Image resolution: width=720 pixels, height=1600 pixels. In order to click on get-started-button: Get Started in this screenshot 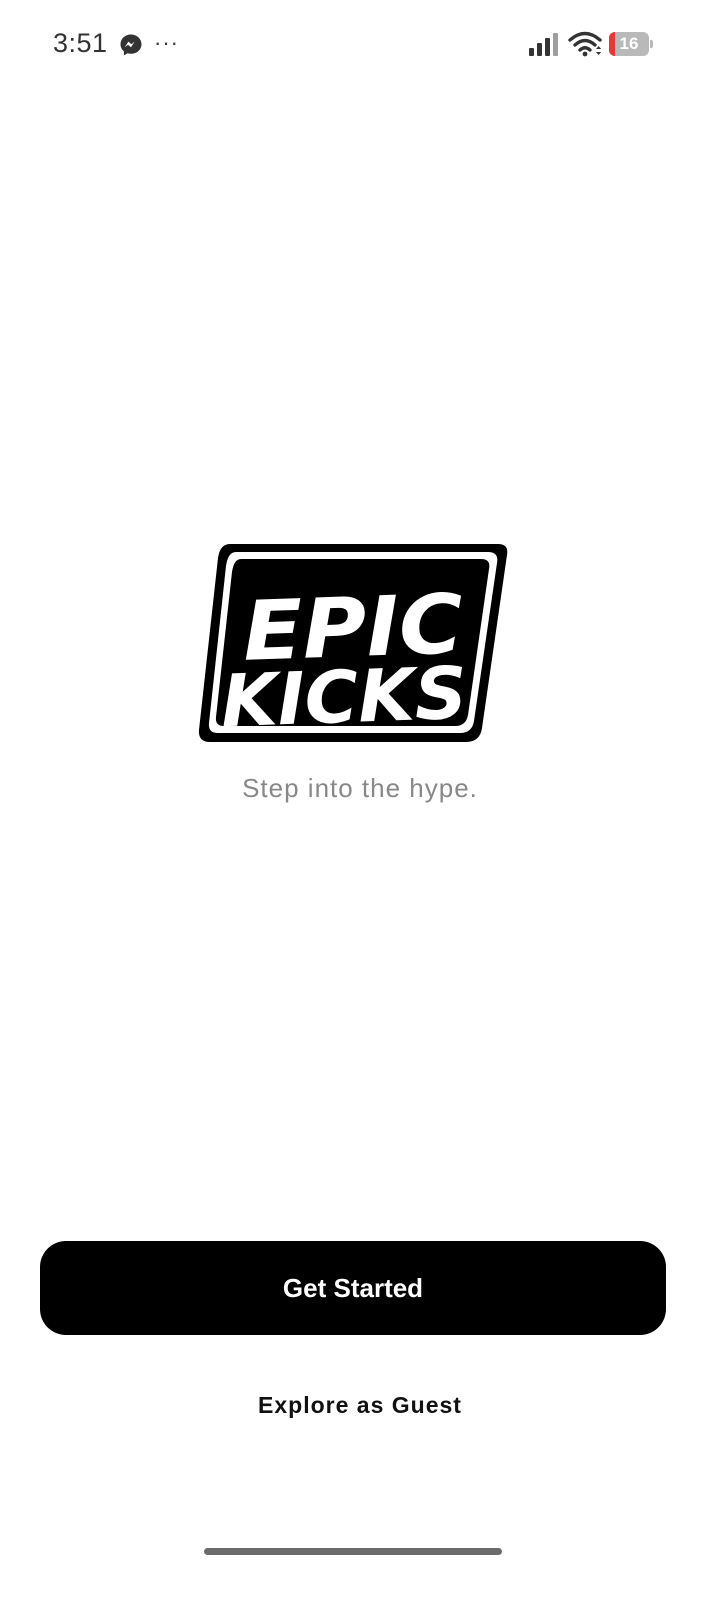, I will do `click(353, 1288)`.